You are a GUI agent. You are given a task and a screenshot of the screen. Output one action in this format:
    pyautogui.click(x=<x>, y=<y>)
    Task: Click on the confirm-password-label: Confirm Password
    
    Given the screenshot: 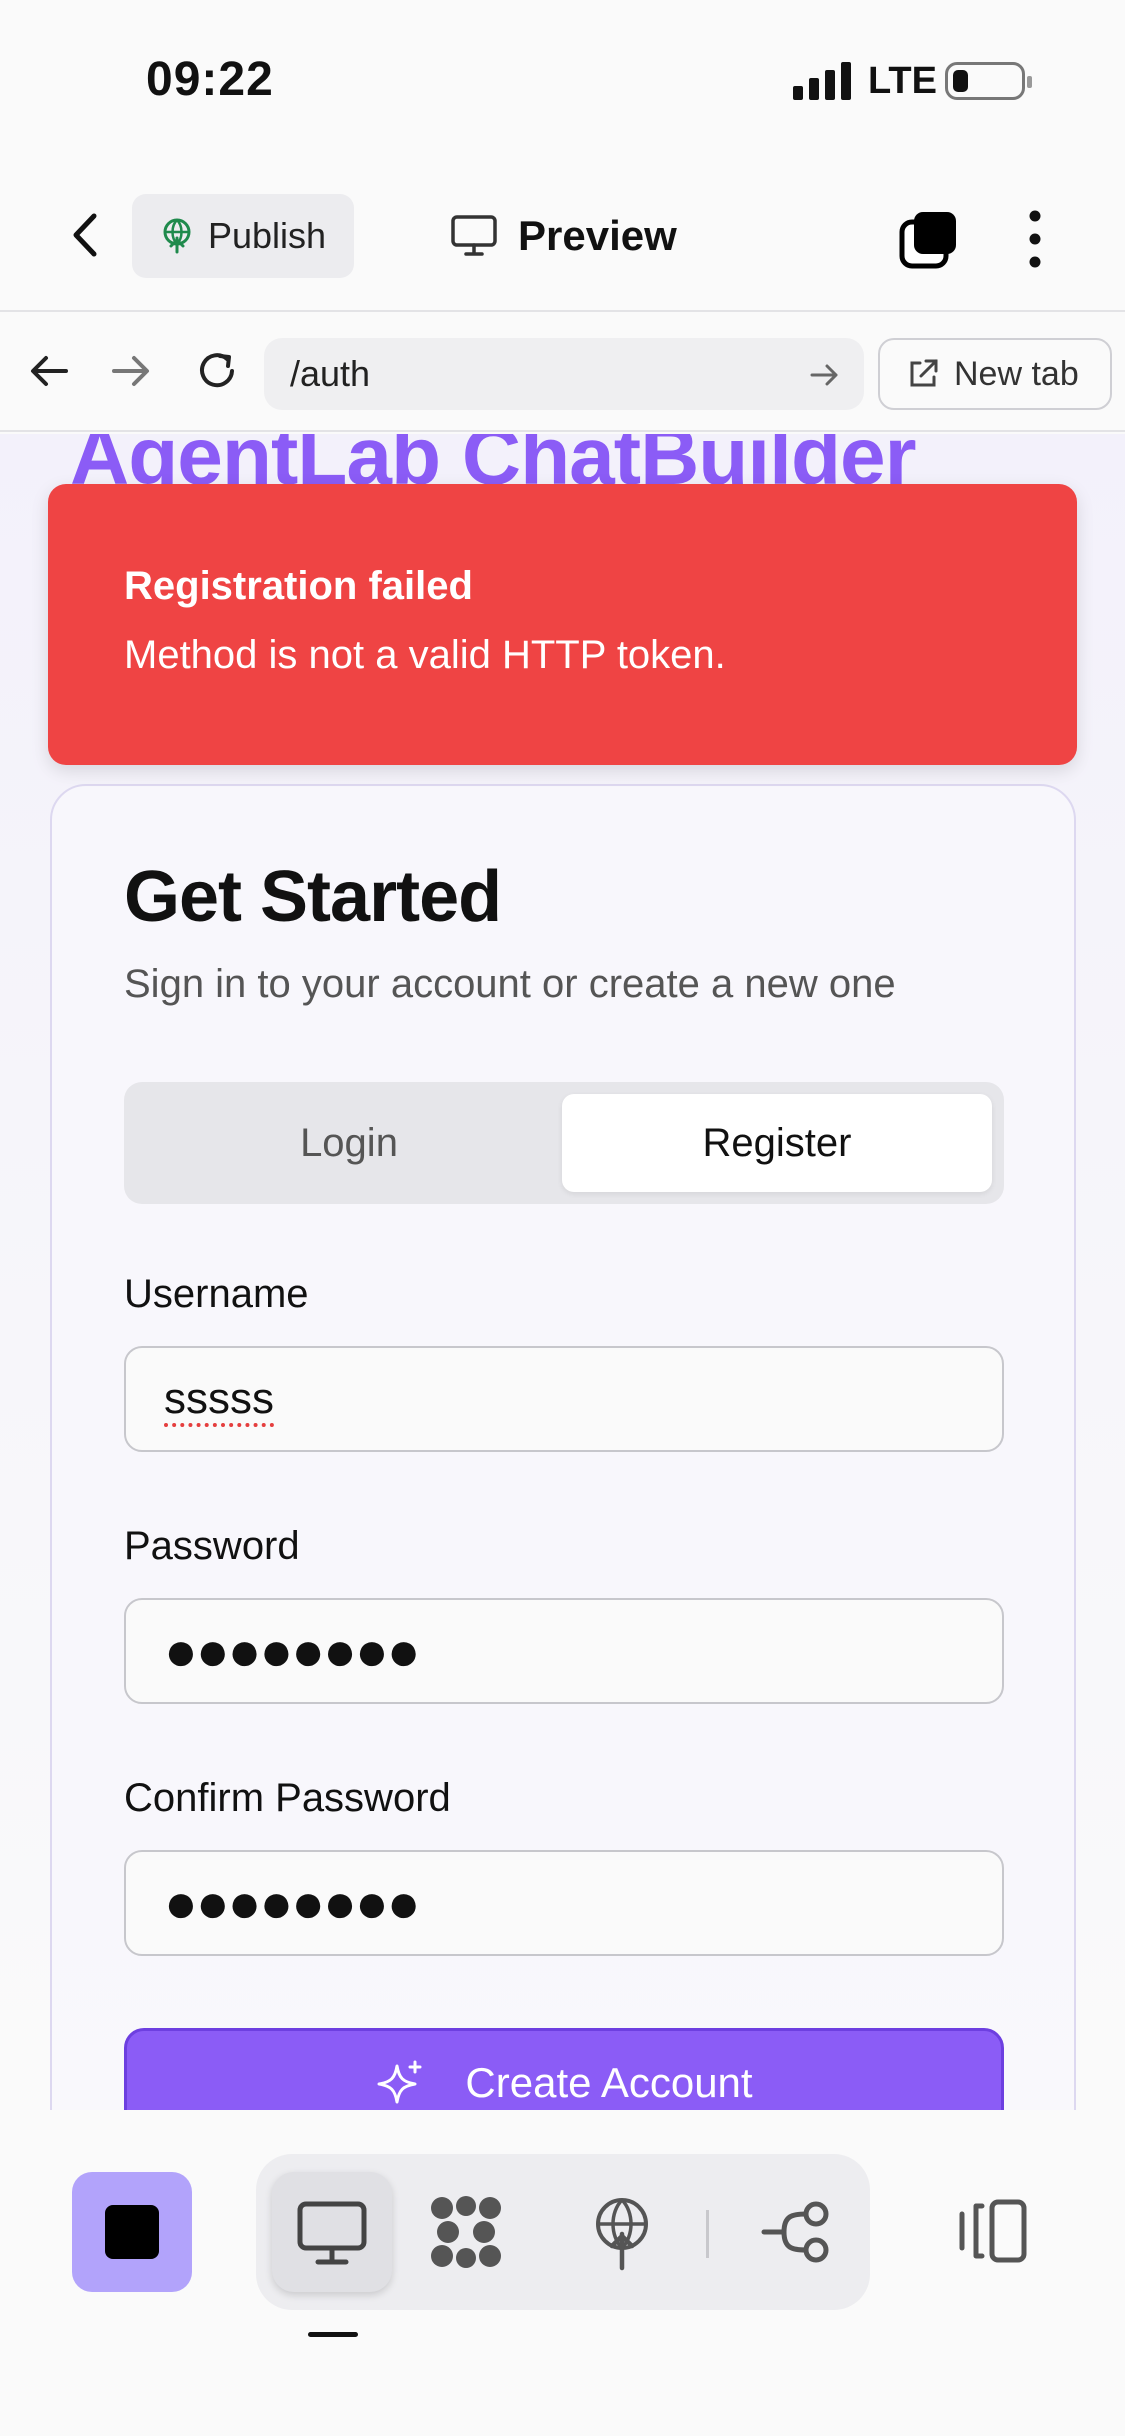 What is the action you would take?
    pyautogui.click(x=287, y=1798)
    